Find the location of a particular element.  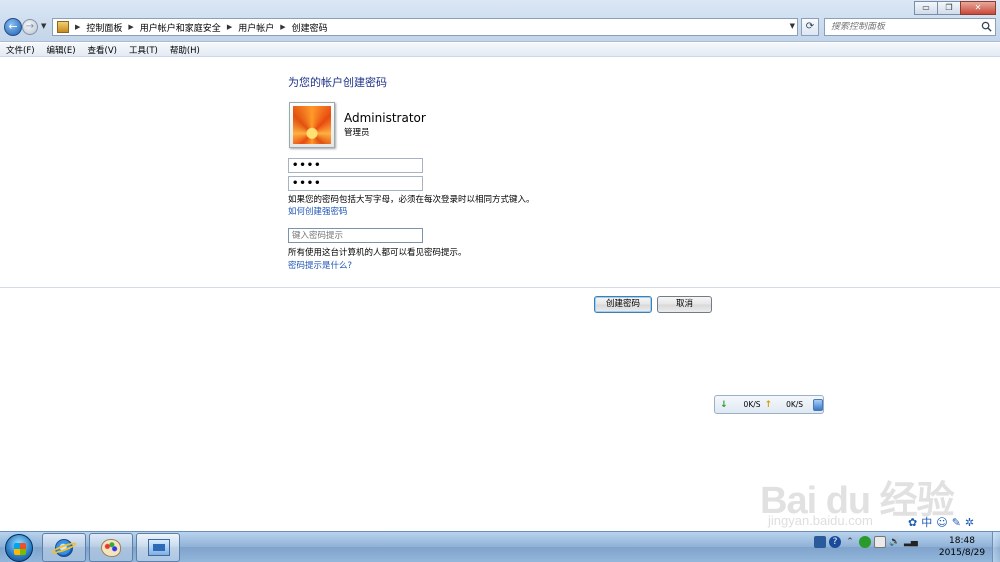

upload-speed: 0K/S is located at coordinates (795, 404).